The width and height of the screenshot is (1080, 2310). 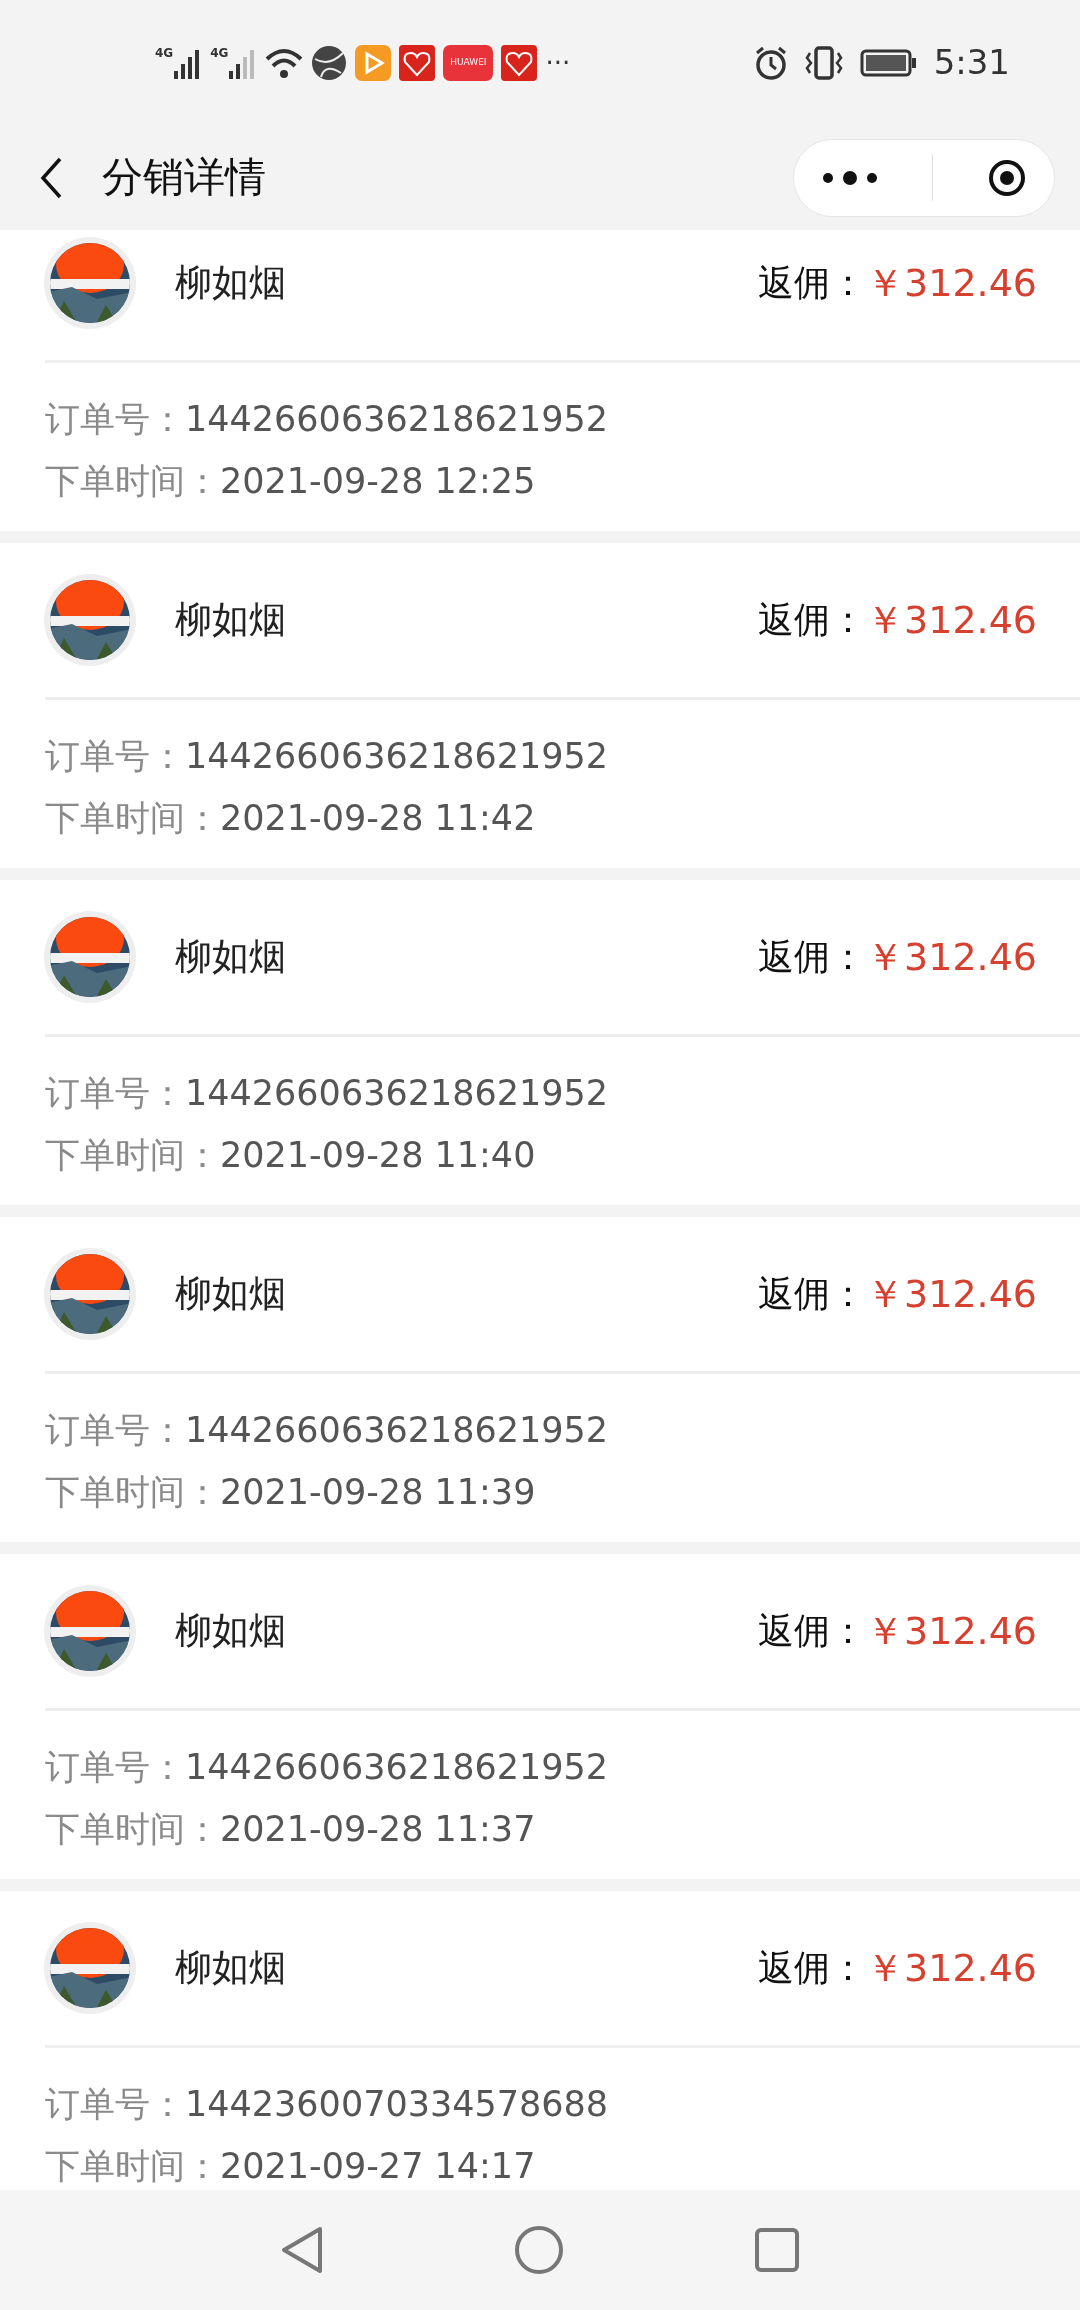 What do you see at coordinates (378, 1492) in the screenshot?
I see `order-time: 2021-09-28 11:39` at bounding box center [378, 1492].